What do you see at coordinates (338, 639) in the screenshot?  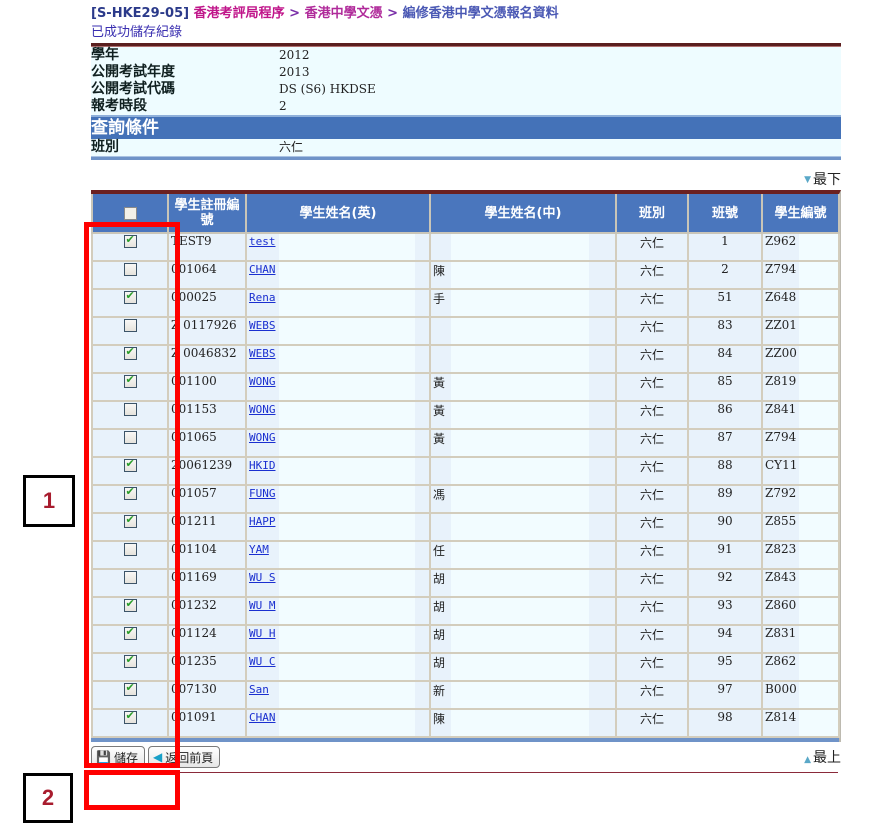 I see `english-name-cell: WU H` at bounding box center [338, 639].